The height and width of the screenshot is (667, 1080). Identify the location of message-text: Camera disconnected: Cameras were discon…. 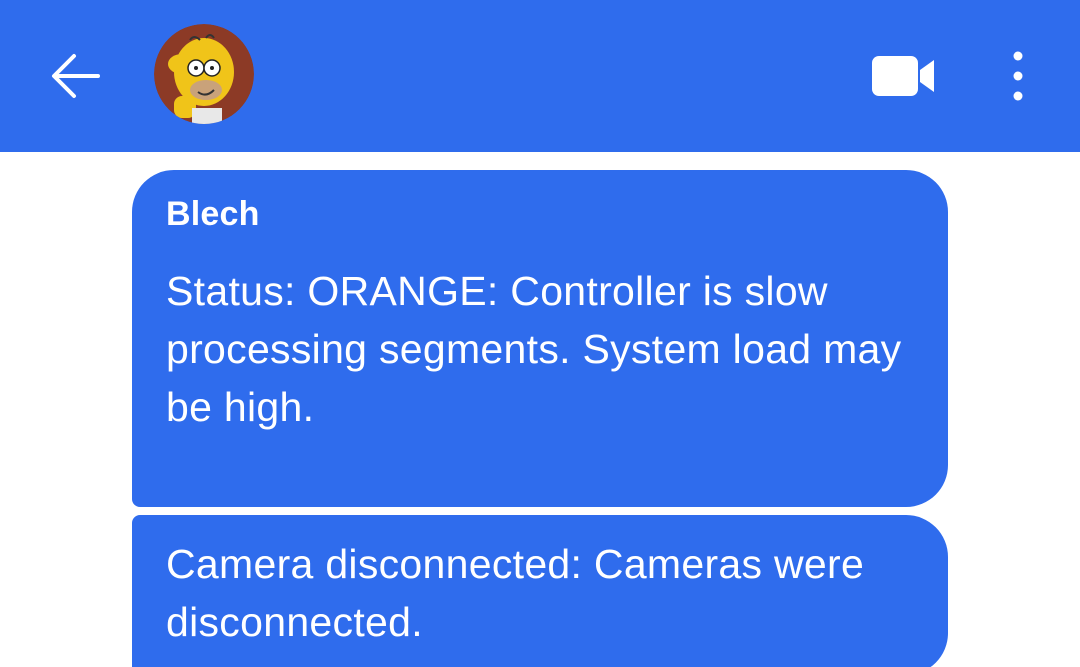
(515, 593).